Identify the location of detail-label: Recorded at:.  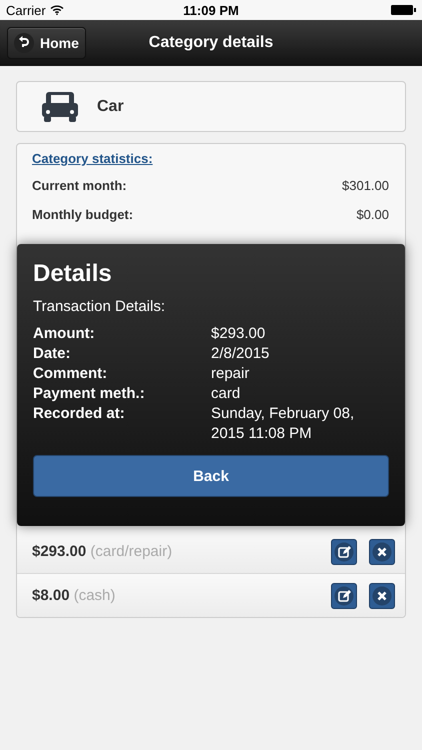
(79, 414).